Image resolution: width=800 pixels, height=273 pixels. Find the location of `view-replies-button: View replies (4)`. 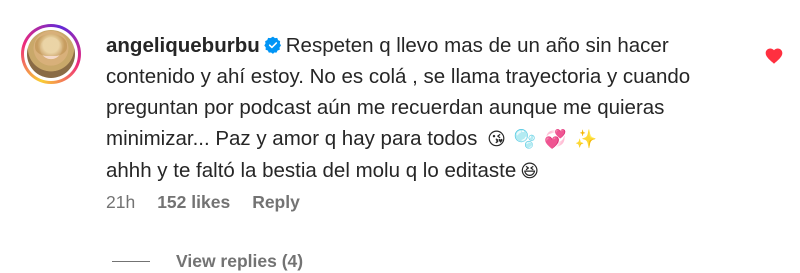

view-replies-button: View replies (4) is located at coordinates (207, 261).